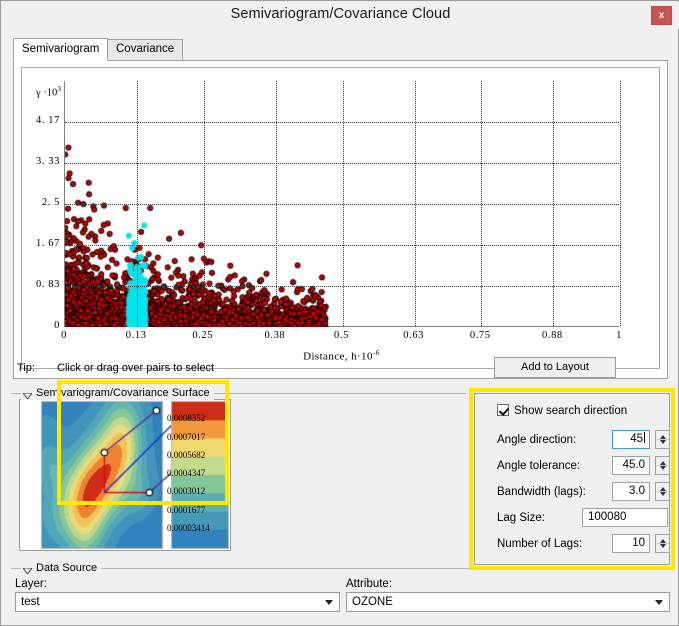  I want to click on surface-legend-value: 0.00003414, so click(188, 527).